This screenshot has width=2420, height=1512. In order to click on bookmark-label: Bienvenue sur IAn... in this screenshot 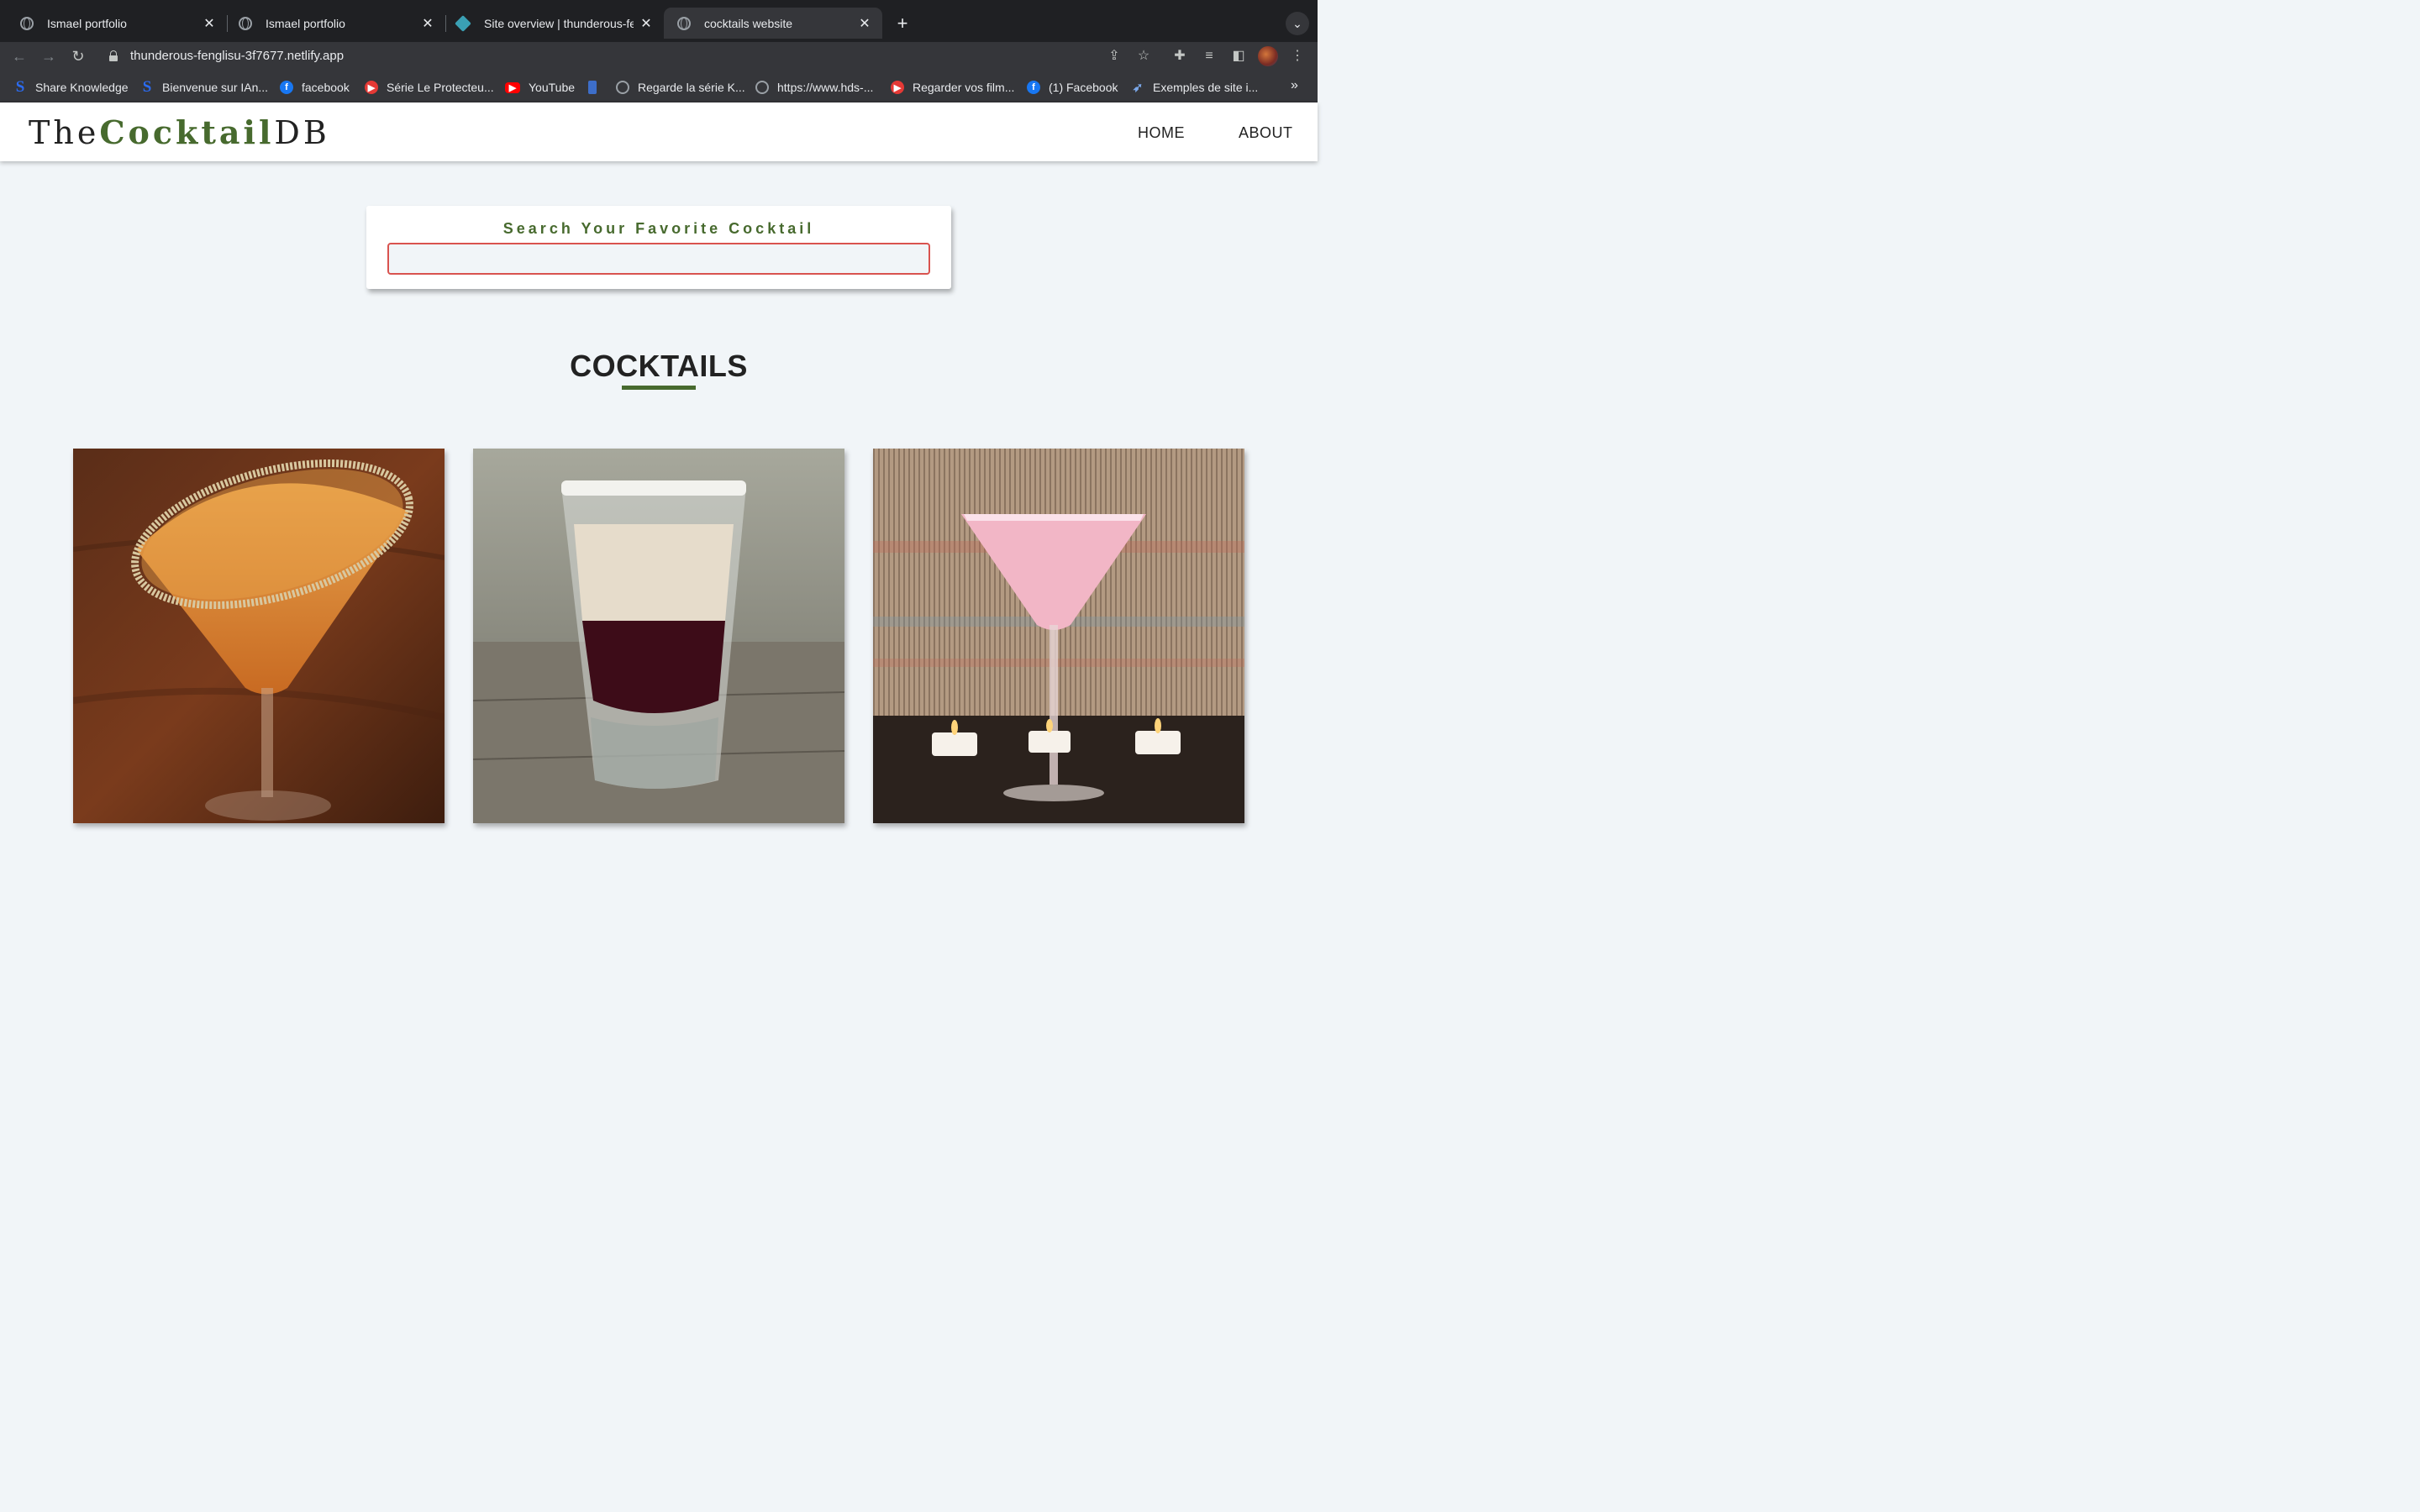, I will do `click(216, 87)`.